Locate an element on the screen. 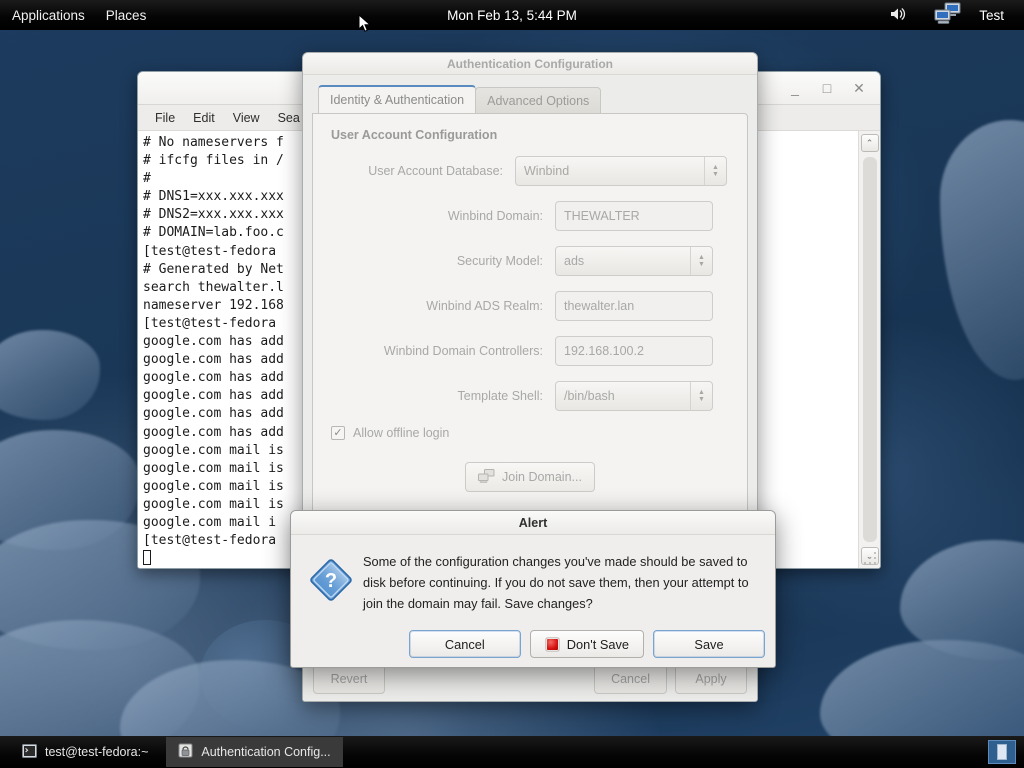 This screenshot has height=768, width=1024. terminal-scrollbar: ⌃ ⌄ is located at coordinates (869, 349).